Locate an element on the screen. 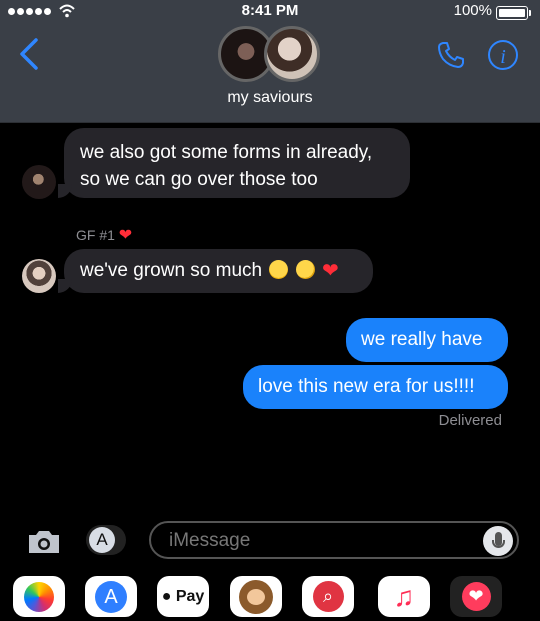 This screenshot has width=540, height=621. battery-icon is located at coordinates (513, 13).